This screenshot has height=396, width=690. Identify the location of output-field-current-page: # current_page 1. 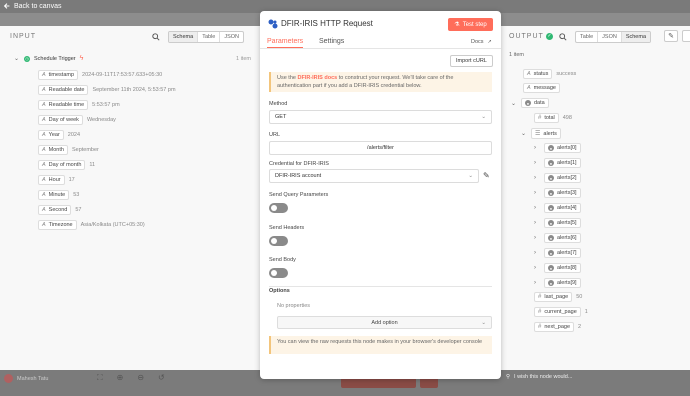
(561, 312).